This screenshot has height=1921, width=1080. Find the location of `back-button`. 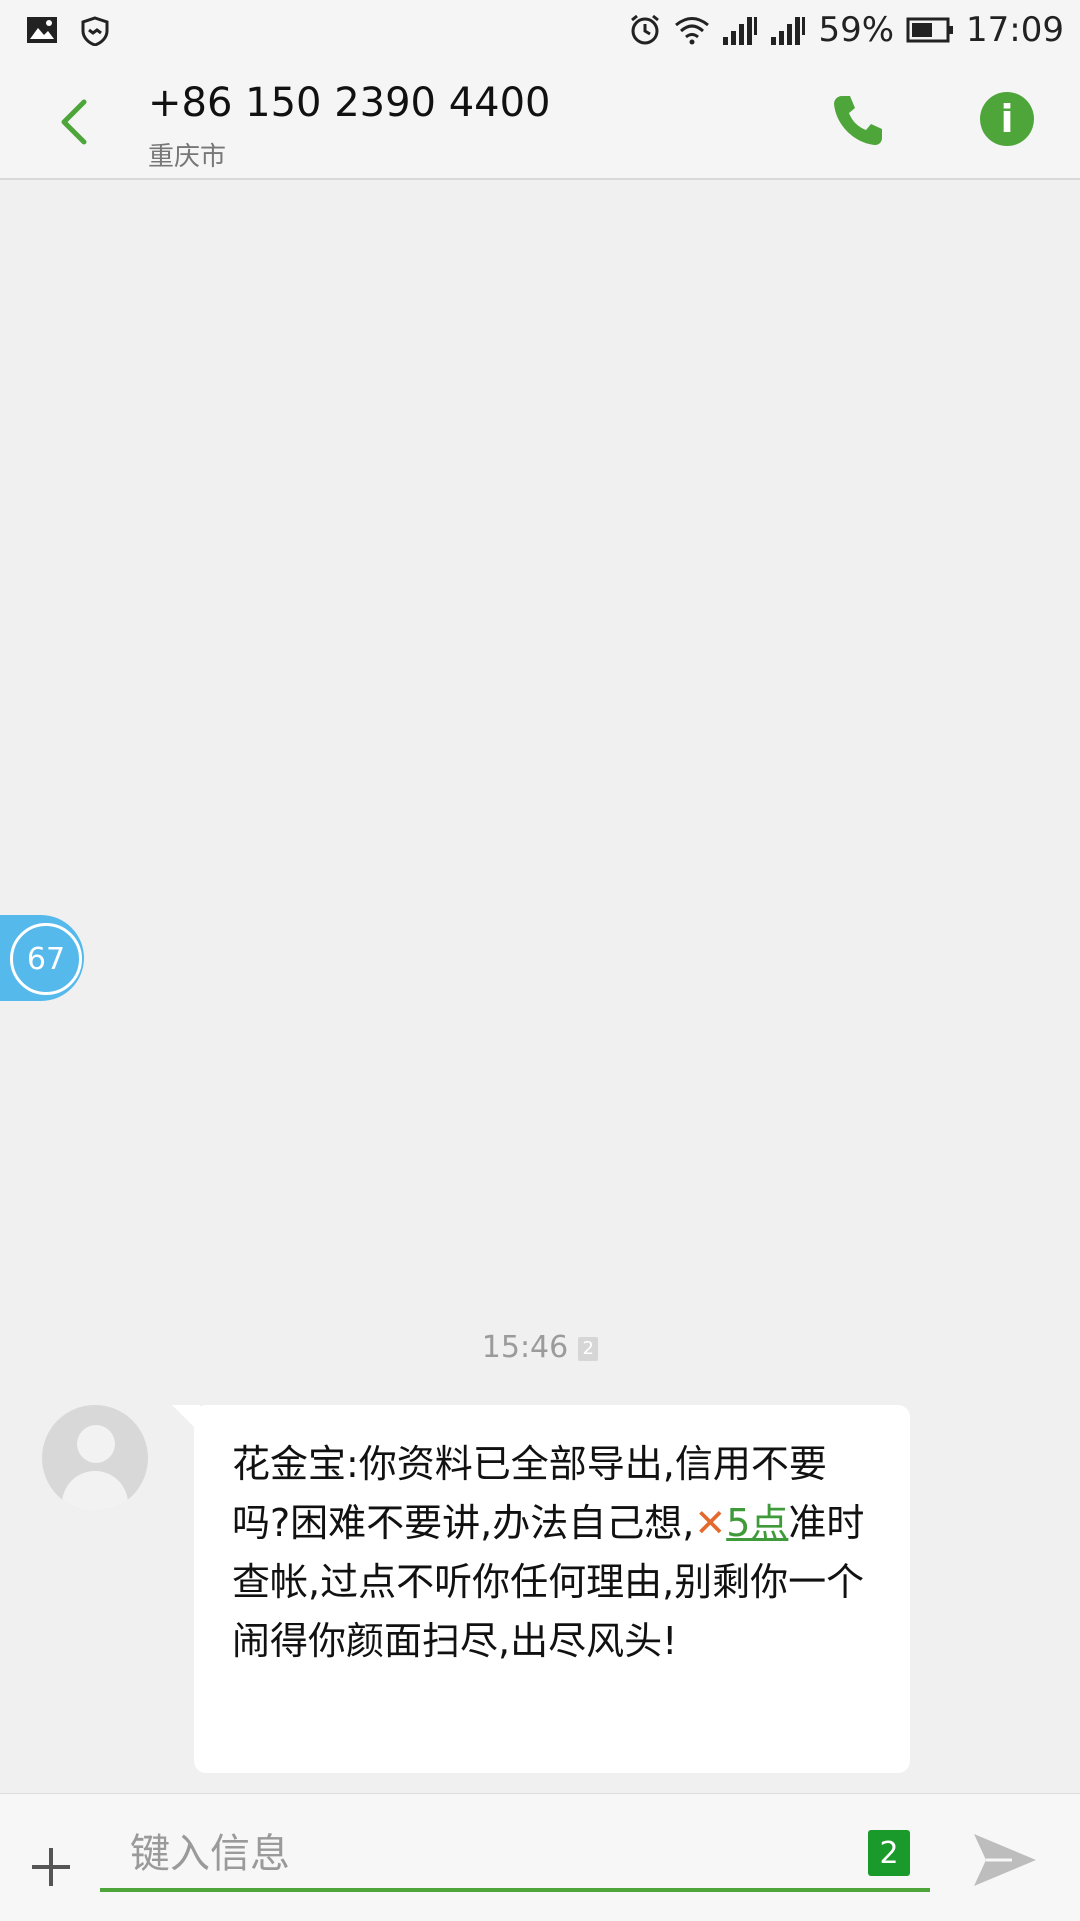

back-button is located at coordinates (75, 122).